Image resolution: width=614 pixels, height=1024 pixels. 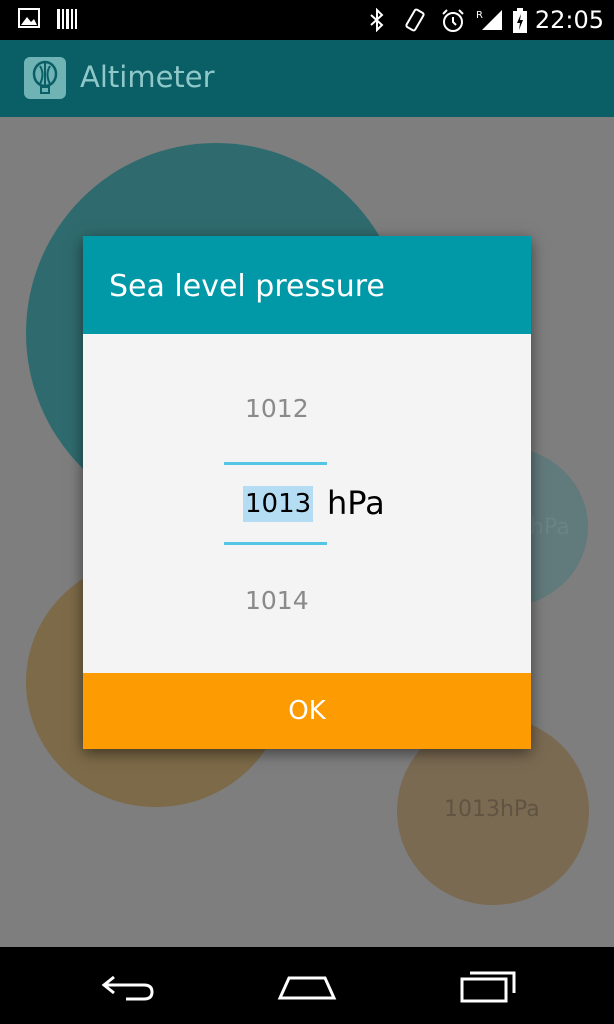 I want to click on teal-bubble-label: hPa, so click(x=550, y=527).